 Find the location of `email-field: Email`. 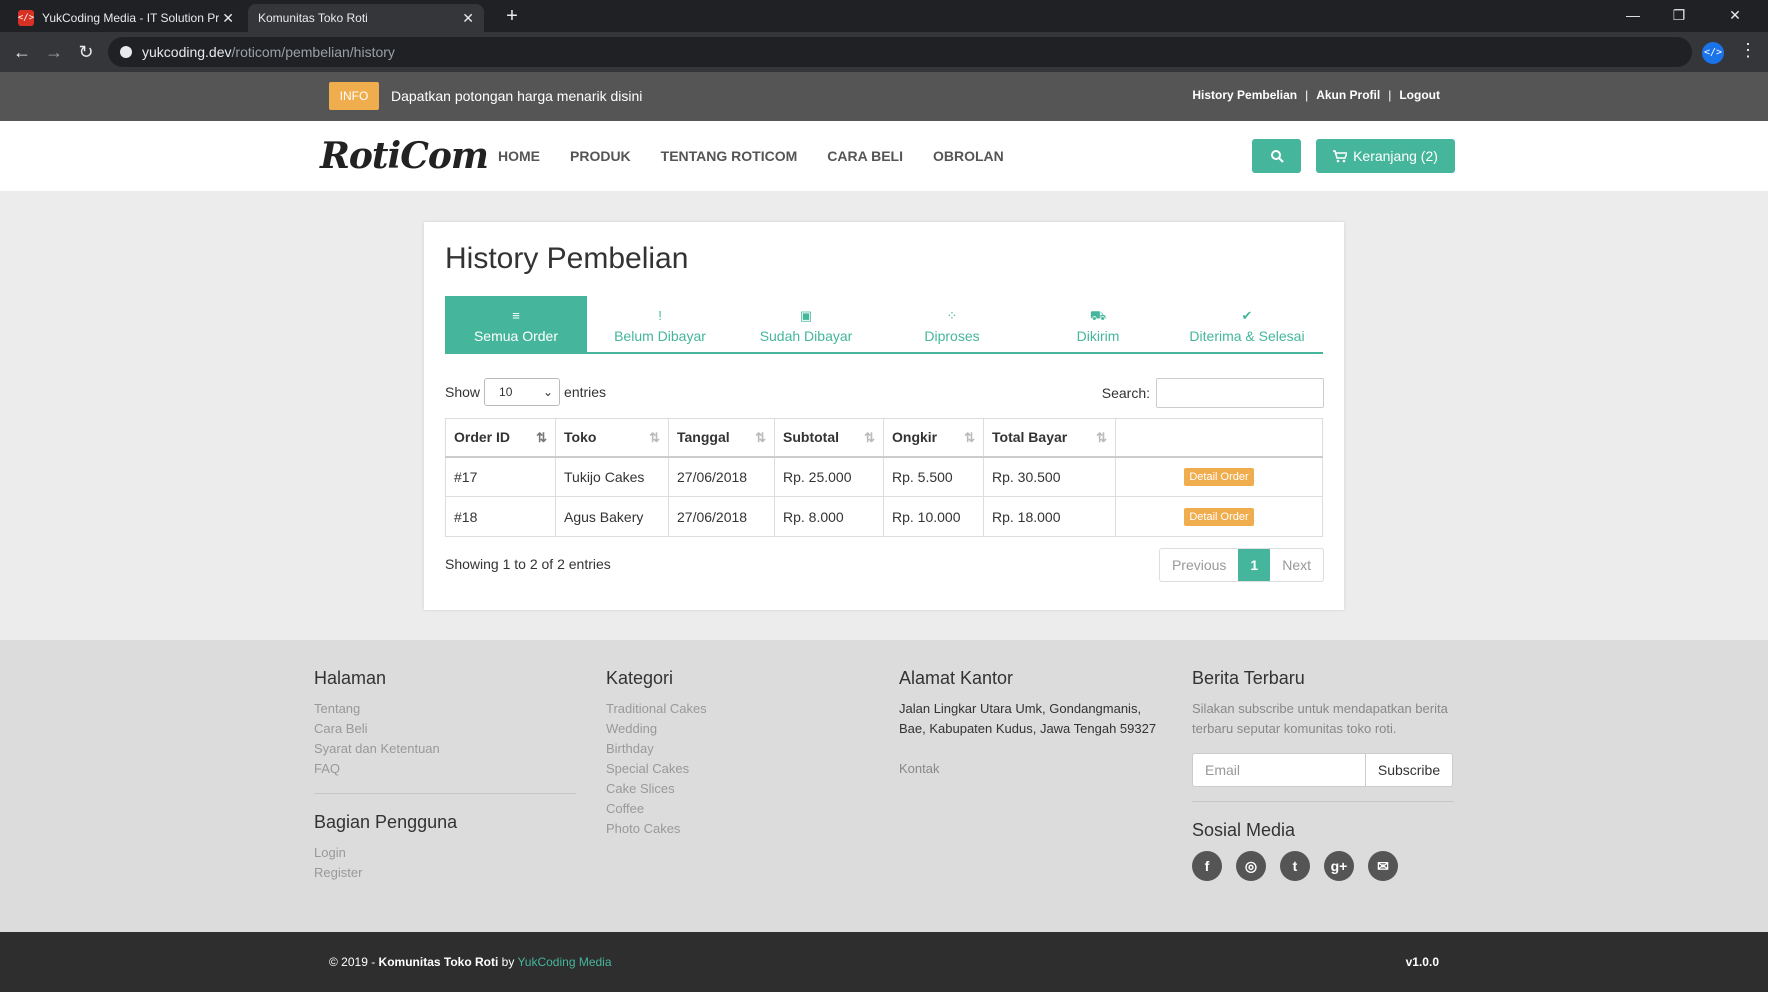

email-field: Email is located at coordinates (1278, 770).